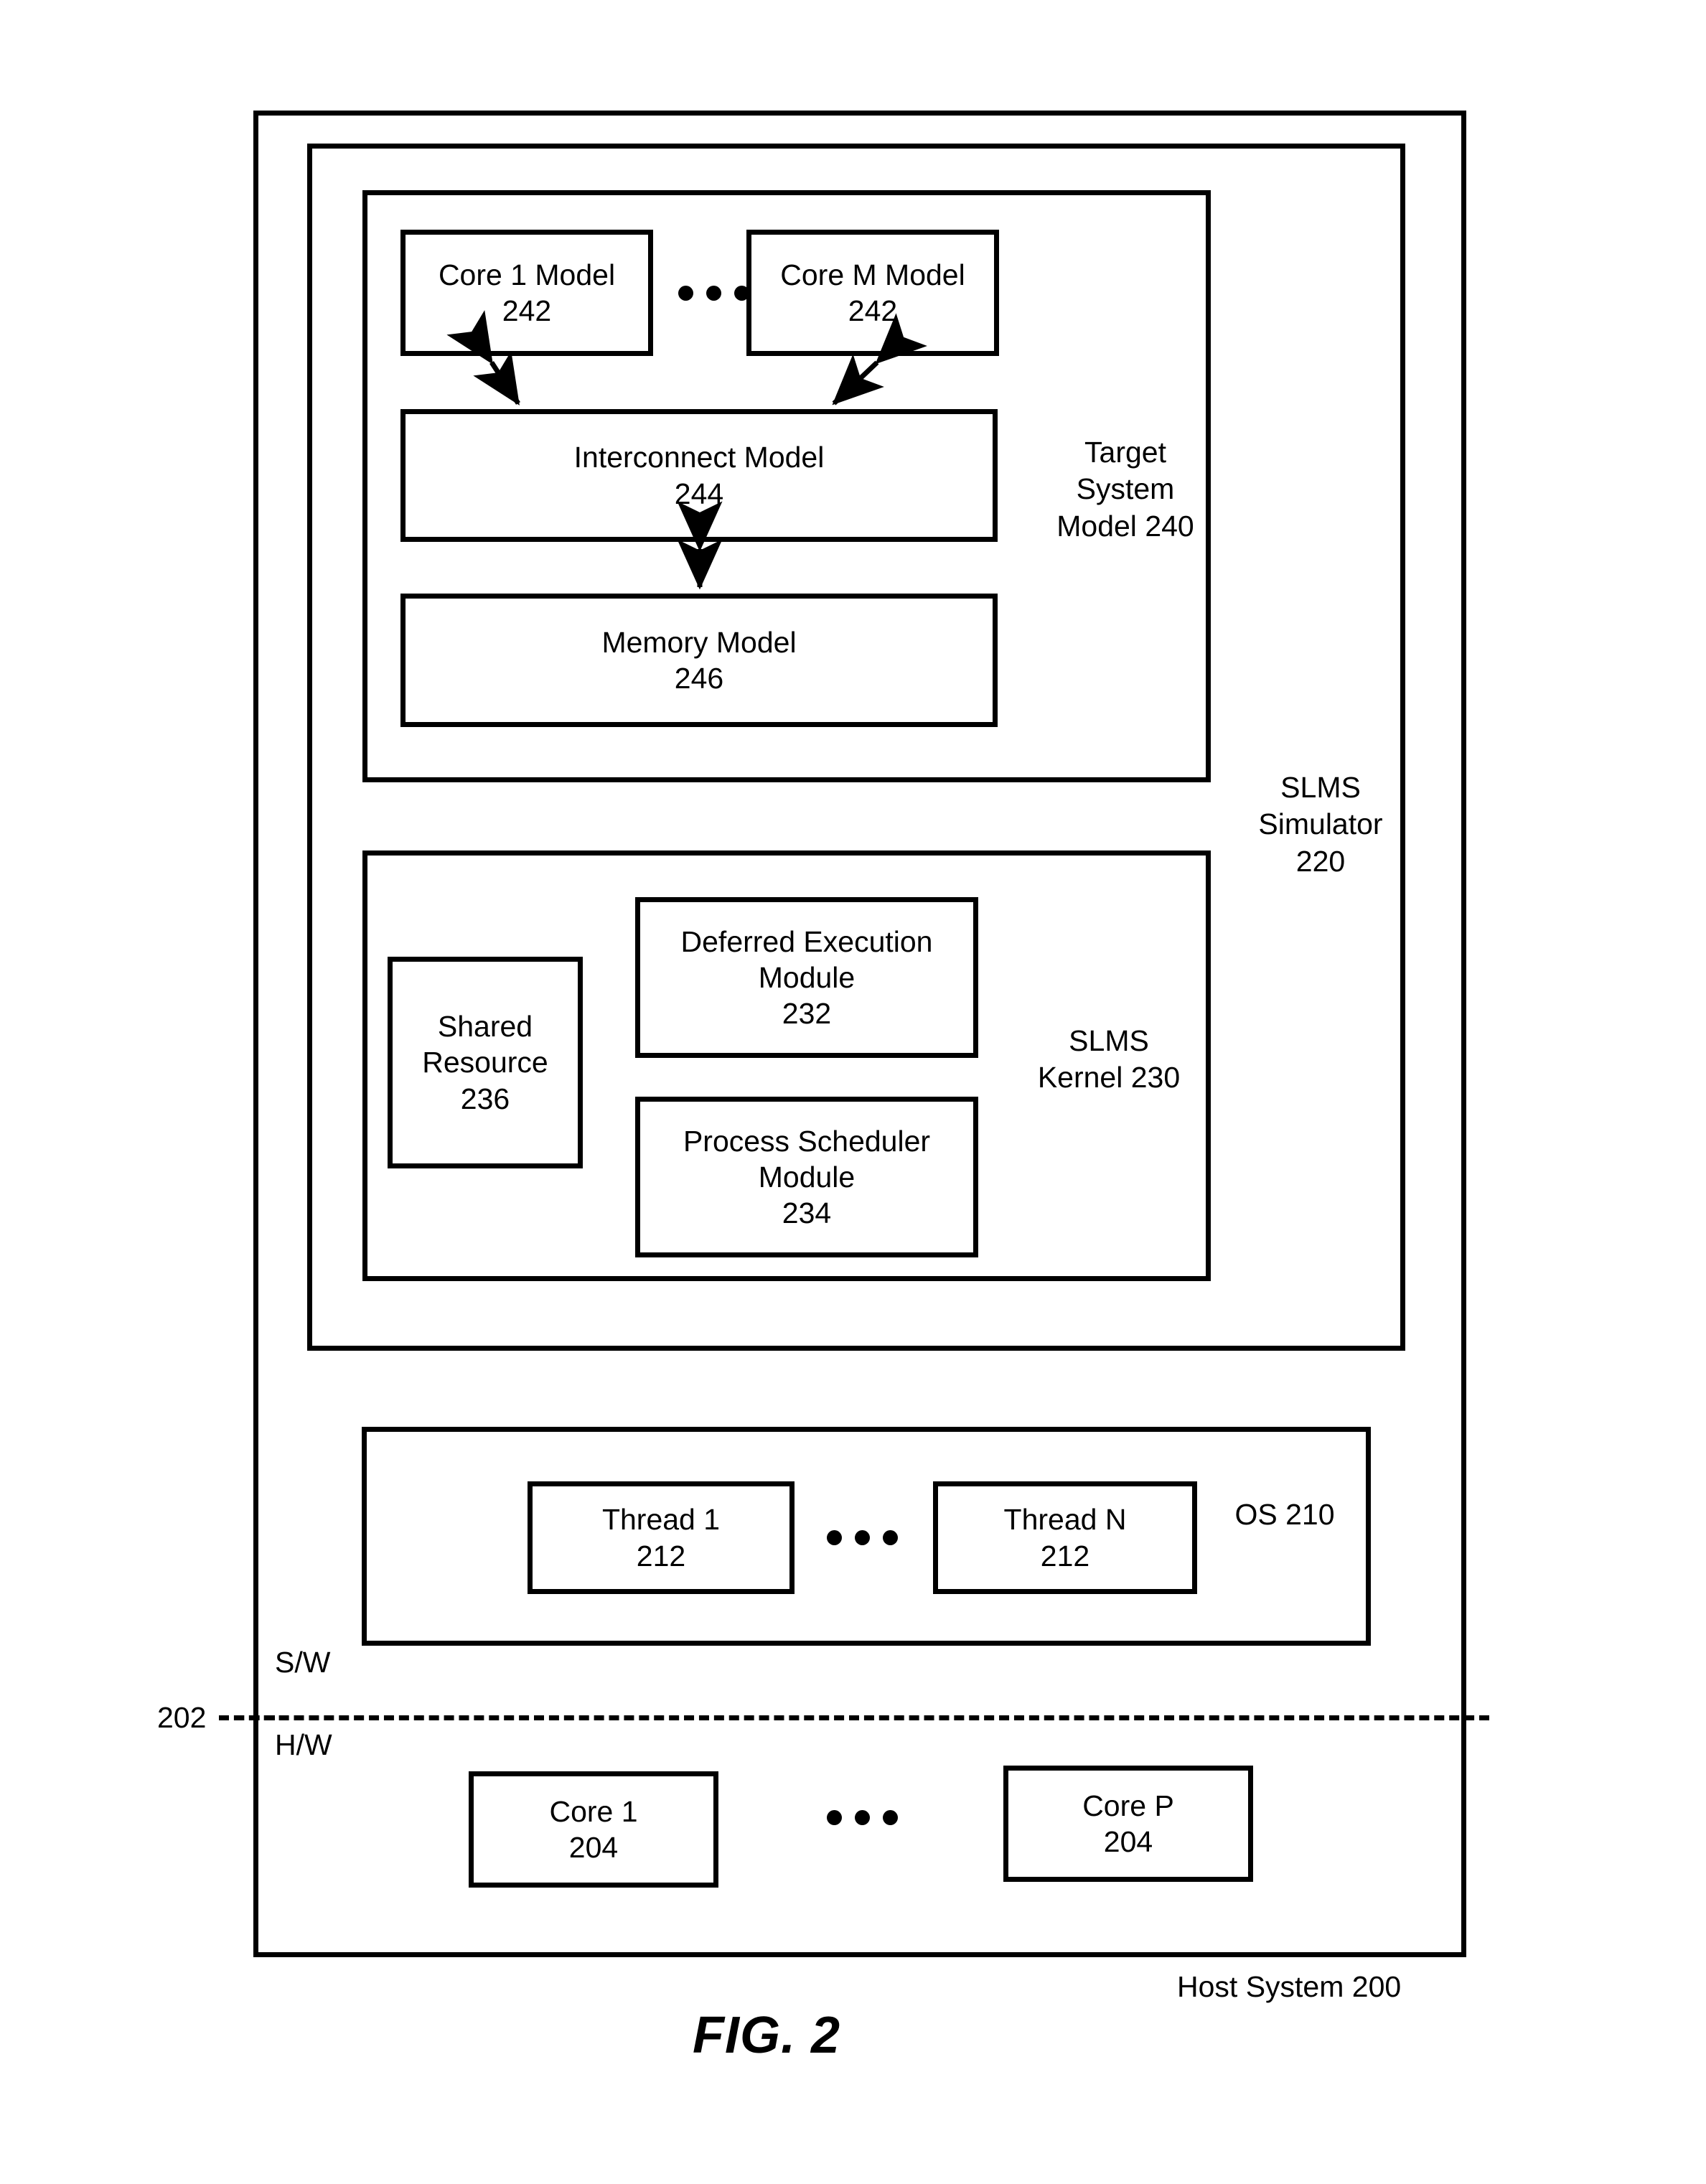 The image size is (1706, 2184). Describe the element at coordinates (1125, 452) in the screenshot. I see `target-system-model-label-line1: Target` at that location.